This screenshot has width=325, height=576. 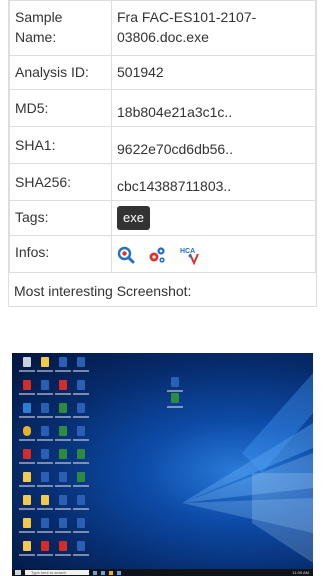 What do you see at coordinates (60, 254) in the screenshot?
I see `infos-label: Infos:` at bounding box center [60, 254].